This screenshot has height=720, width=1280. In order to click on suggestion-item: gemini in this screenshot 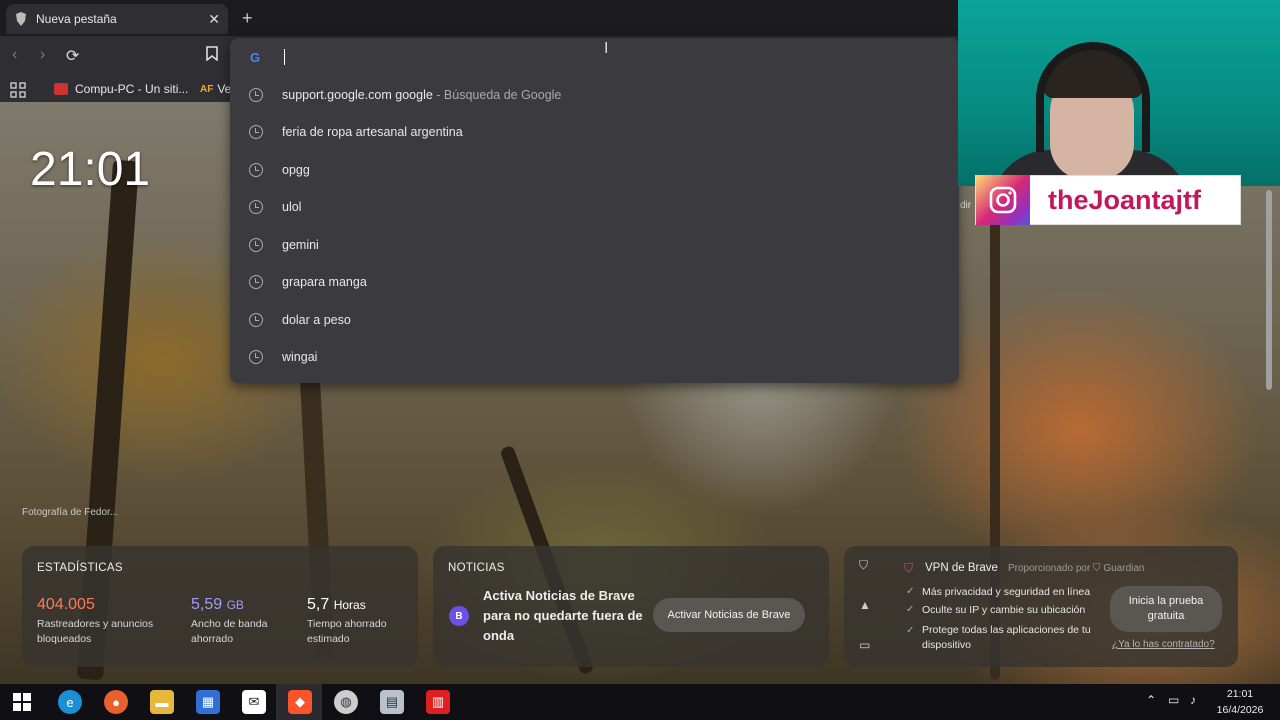, I will do `click(594, 244)`.